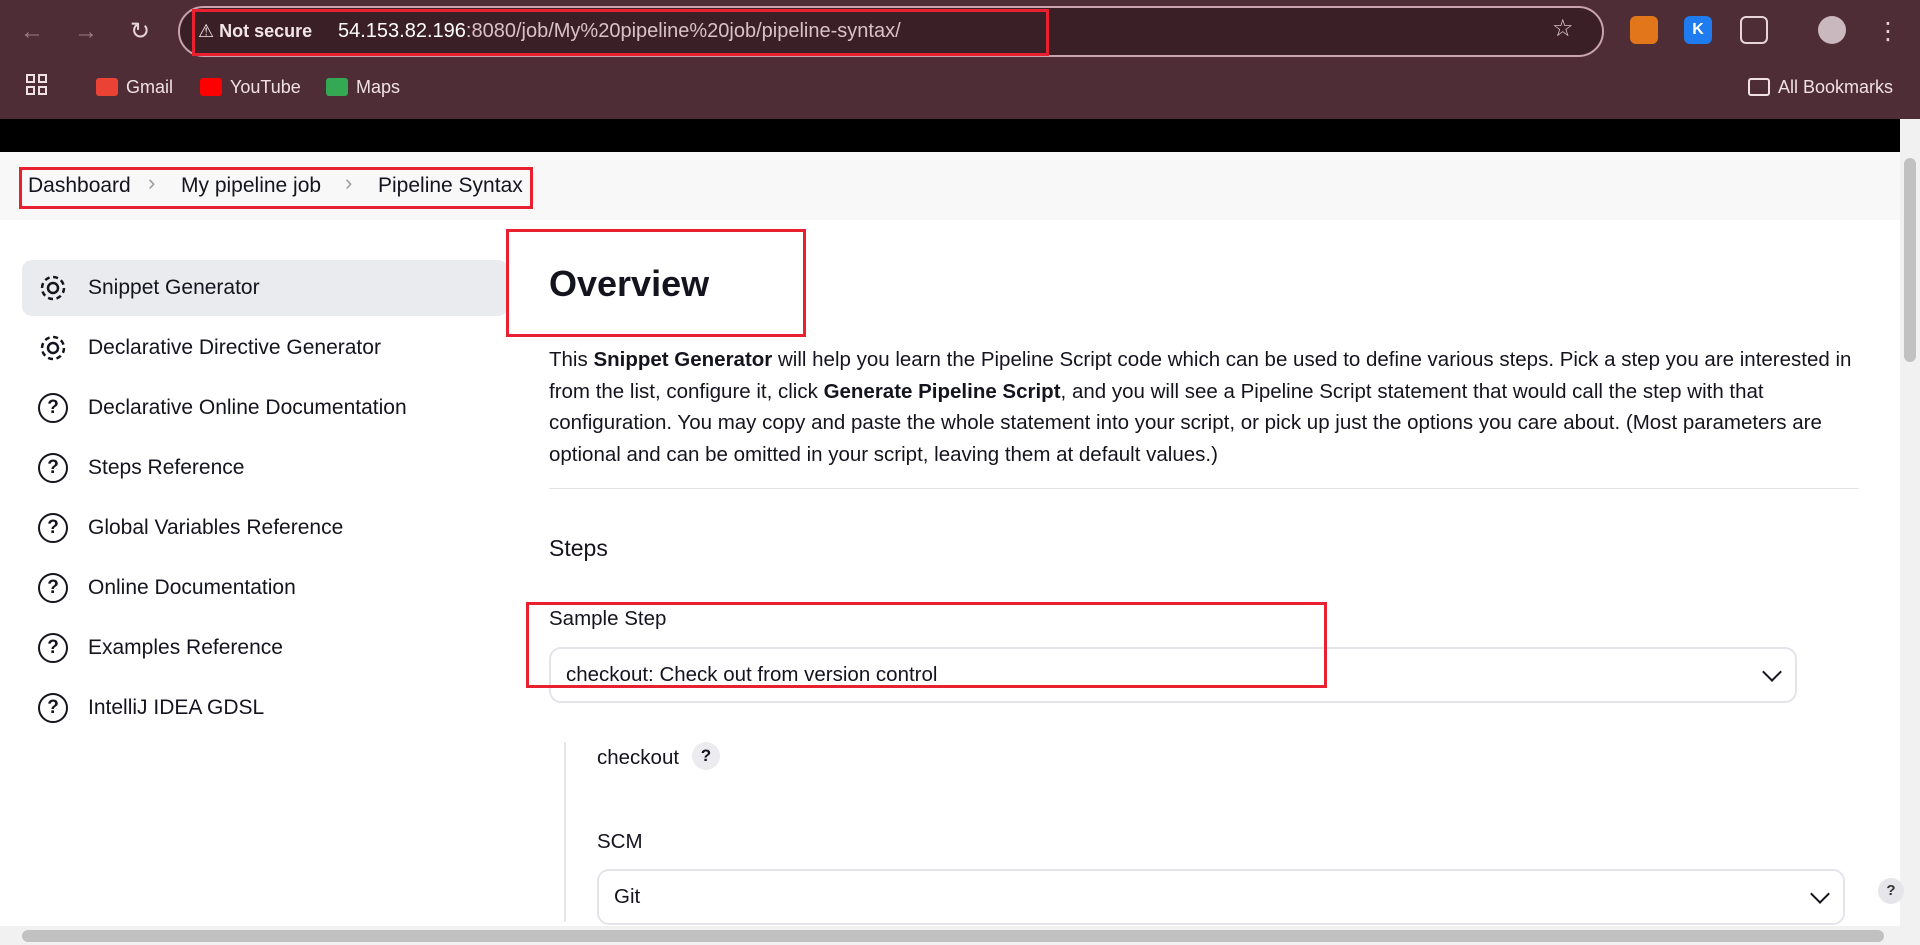 The height and width of the screenshot is (945, 1920). I want to click on bookmark-gmail: Gmail, so click(134, 87).